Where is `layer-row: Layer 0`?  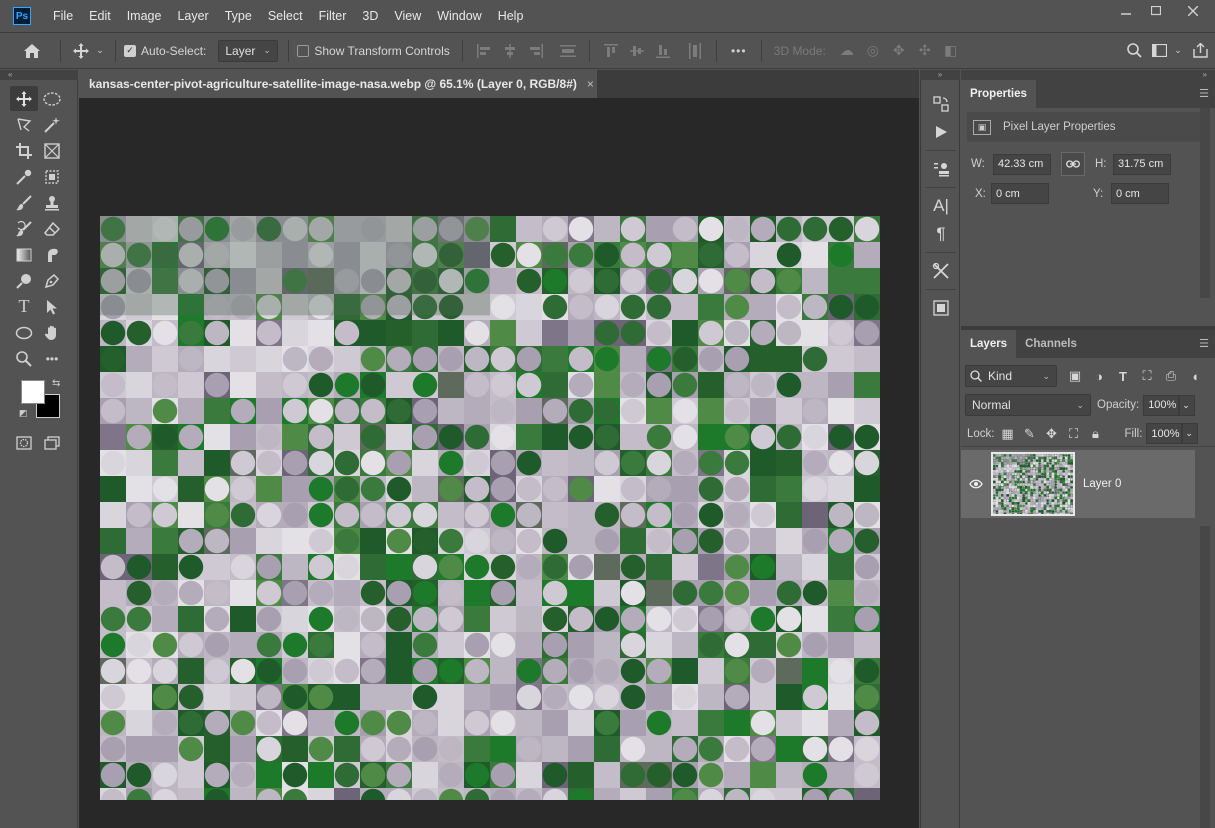 layer-row: Layer 0 is located at coordinates (1078, 484).